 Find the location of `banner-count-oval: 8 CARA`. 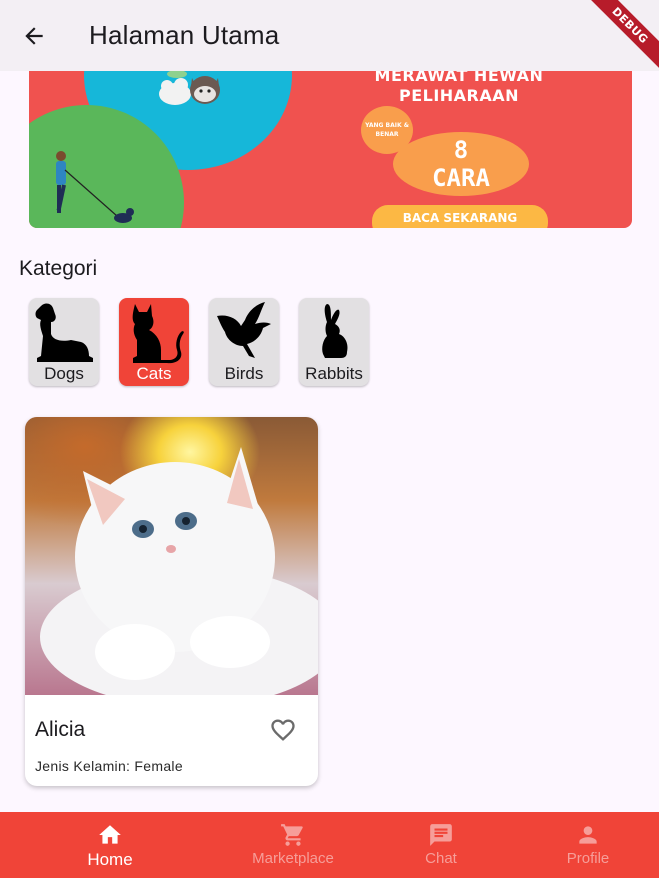

banner-count-oval: 8 CARA is located at coordinates (461, 164).